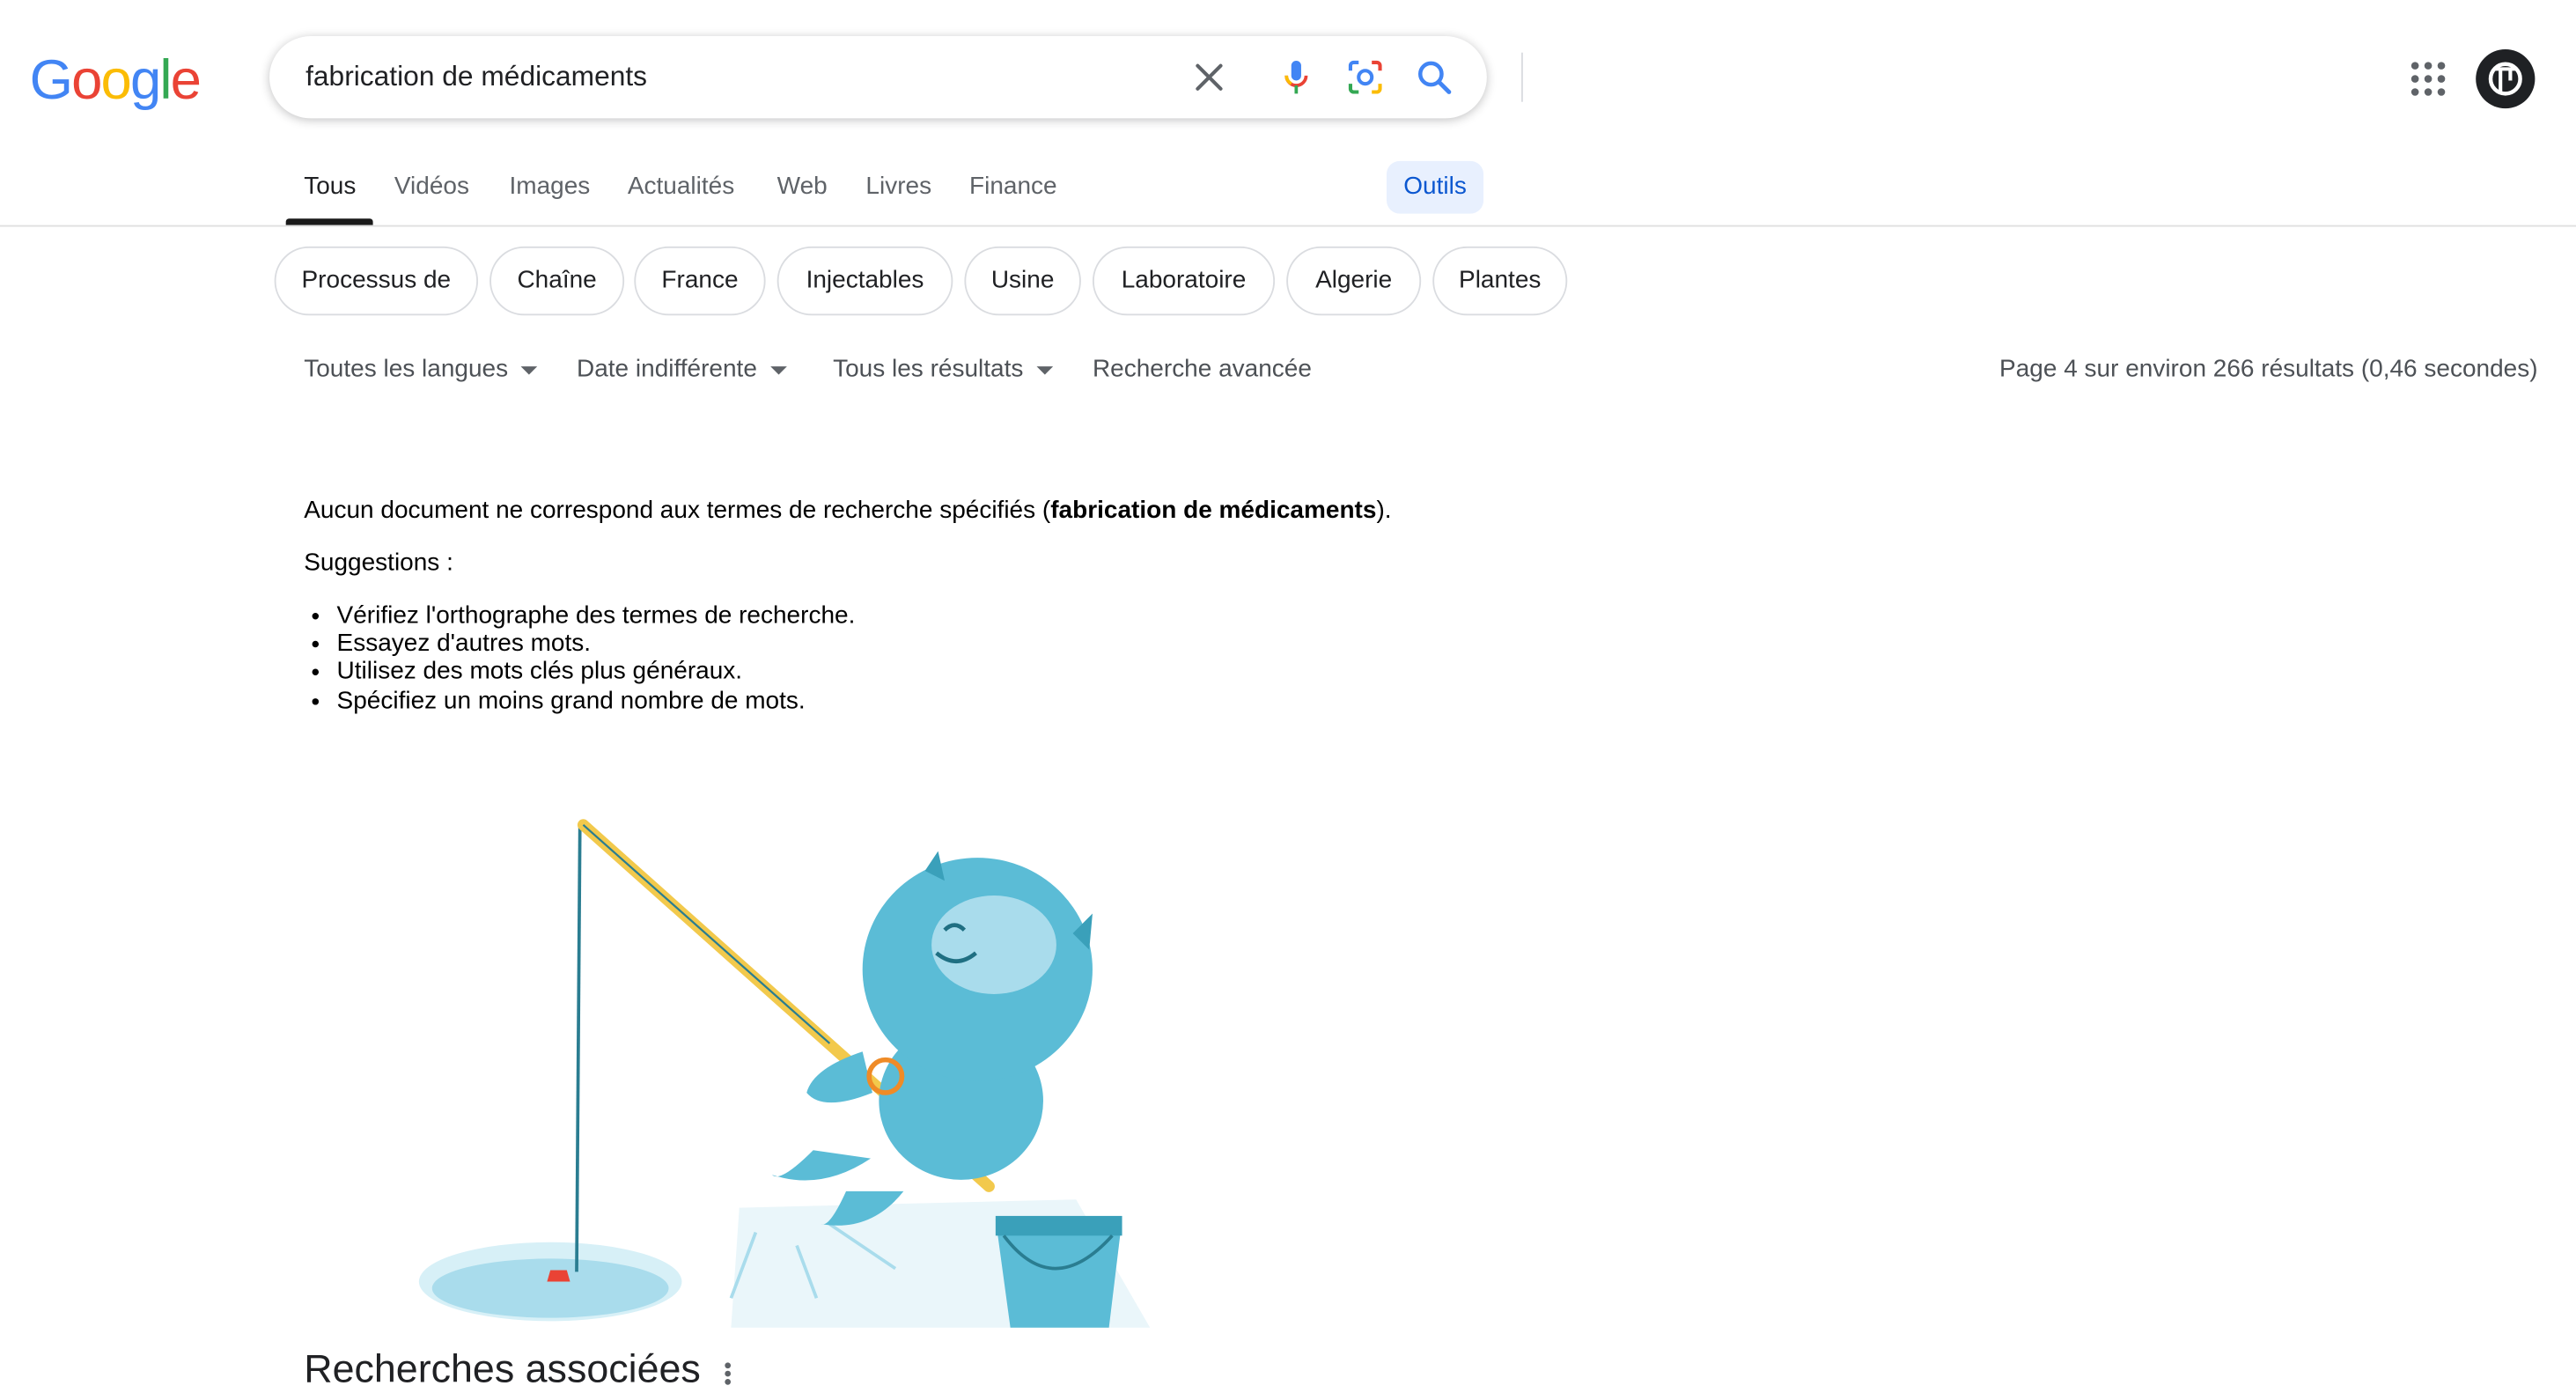 The width and height of the screenshot is (2576, 1393). I want to click on chip-chaine: Chaîne, so click(557, 281).